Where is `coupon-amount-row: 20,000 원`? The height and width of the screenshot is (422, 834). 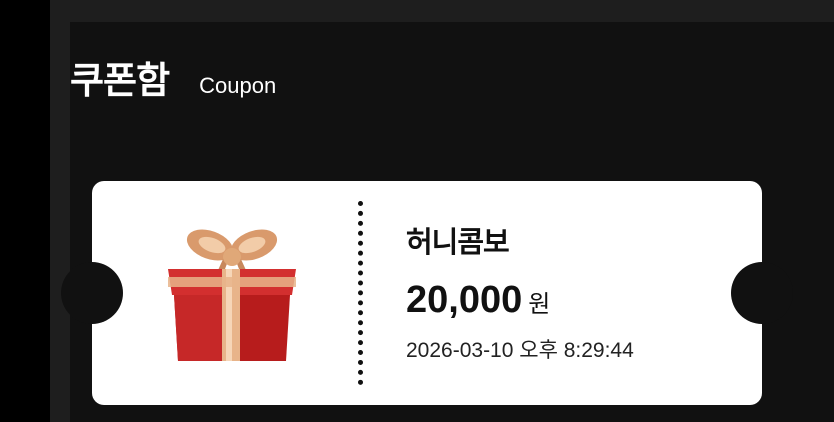
coupon-amount-row: 20,000 원 is located at coordinates (520, 300).